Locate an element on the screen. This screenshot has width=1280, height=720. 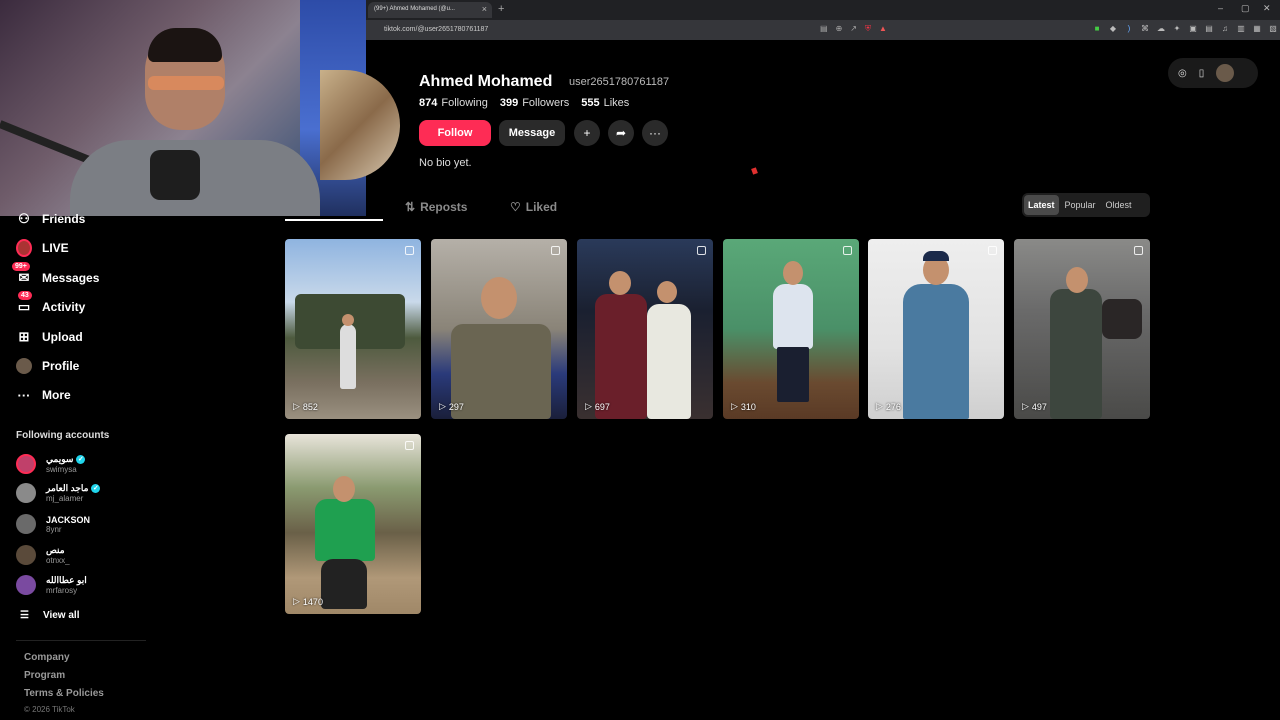
maximize-button: ▢ is located at coordinates (1245, 8).